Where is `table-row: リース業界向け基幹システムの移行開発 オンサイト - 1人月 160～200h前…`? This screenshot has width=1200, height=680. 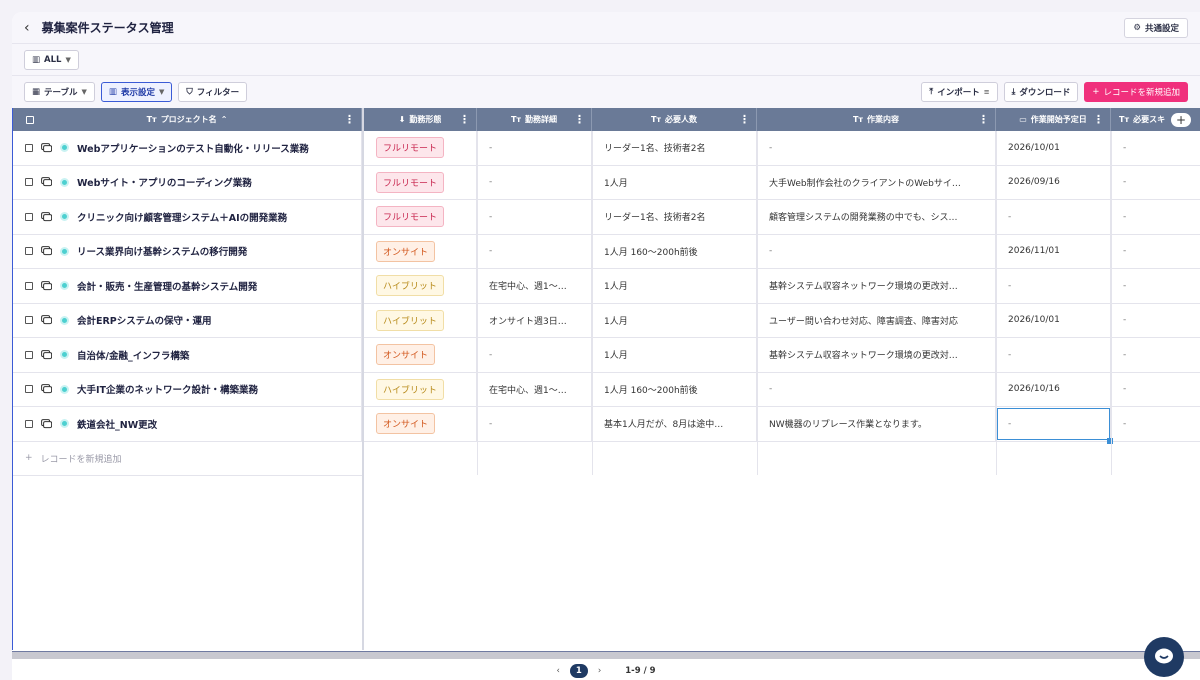
table-row: リース業界向け基幹システムの移行開発 オンサイト - 1人月 160～200h前… is located at coordinates (606, 251).